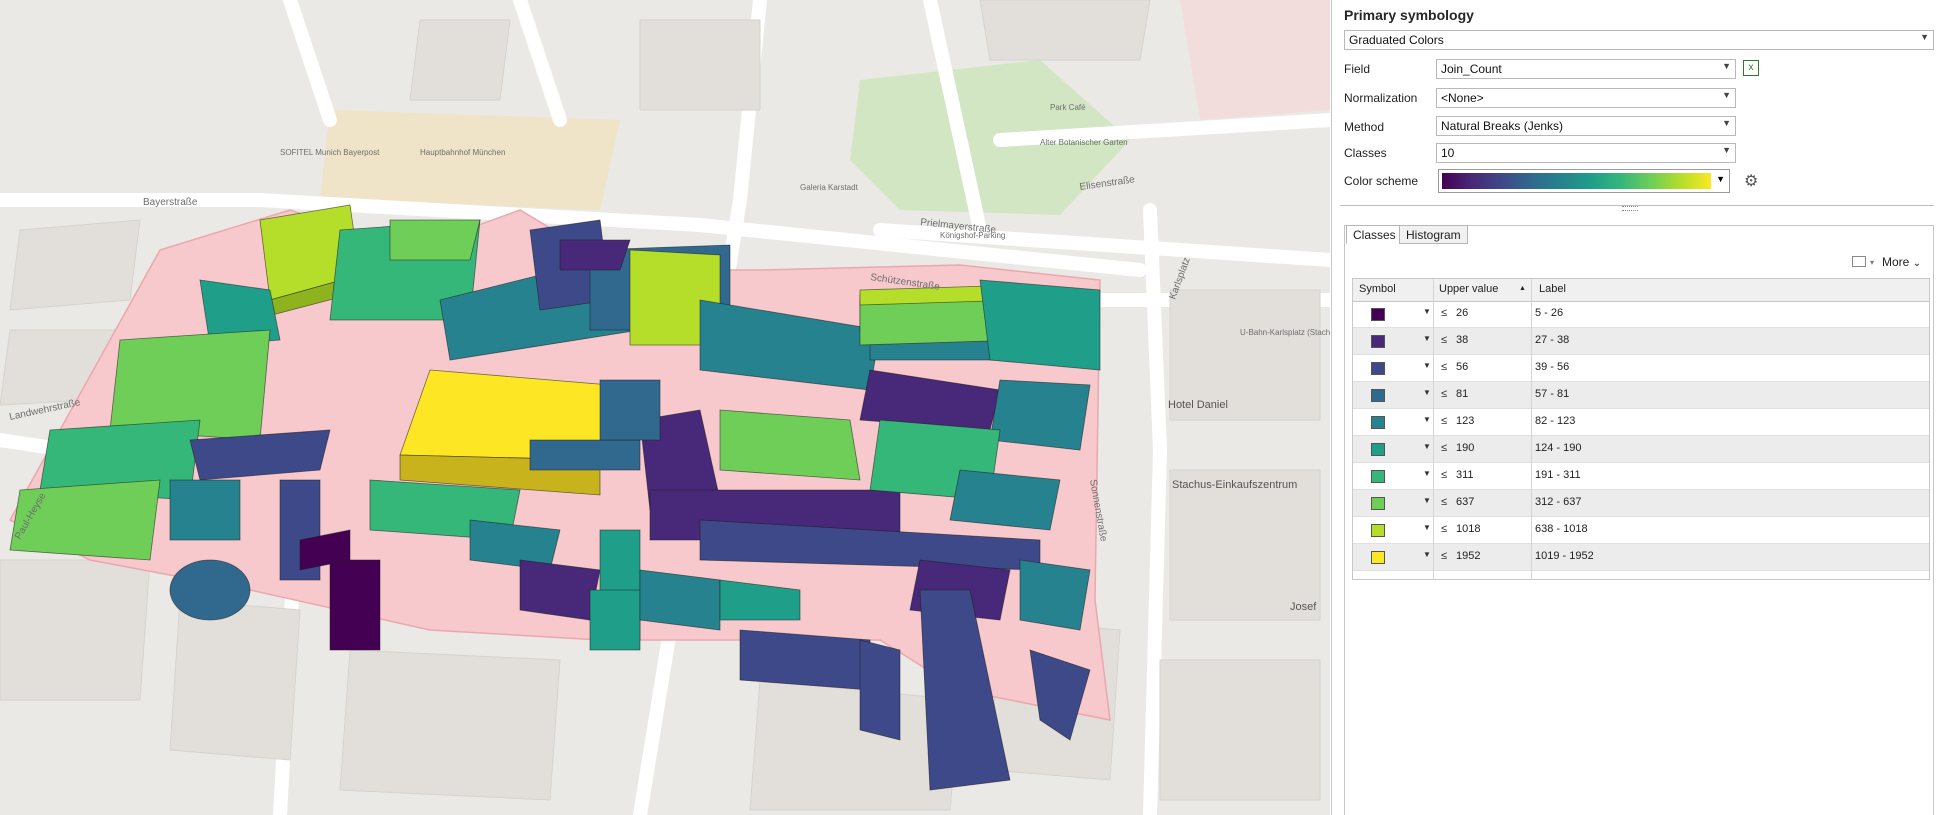 Image resolution: width=1941 pixels, height=815 pixels. What do you see at coordinates (1552, 367) in the screenshot?
I see `class-label: 39 - 56` at bounding box center [1552, 367].